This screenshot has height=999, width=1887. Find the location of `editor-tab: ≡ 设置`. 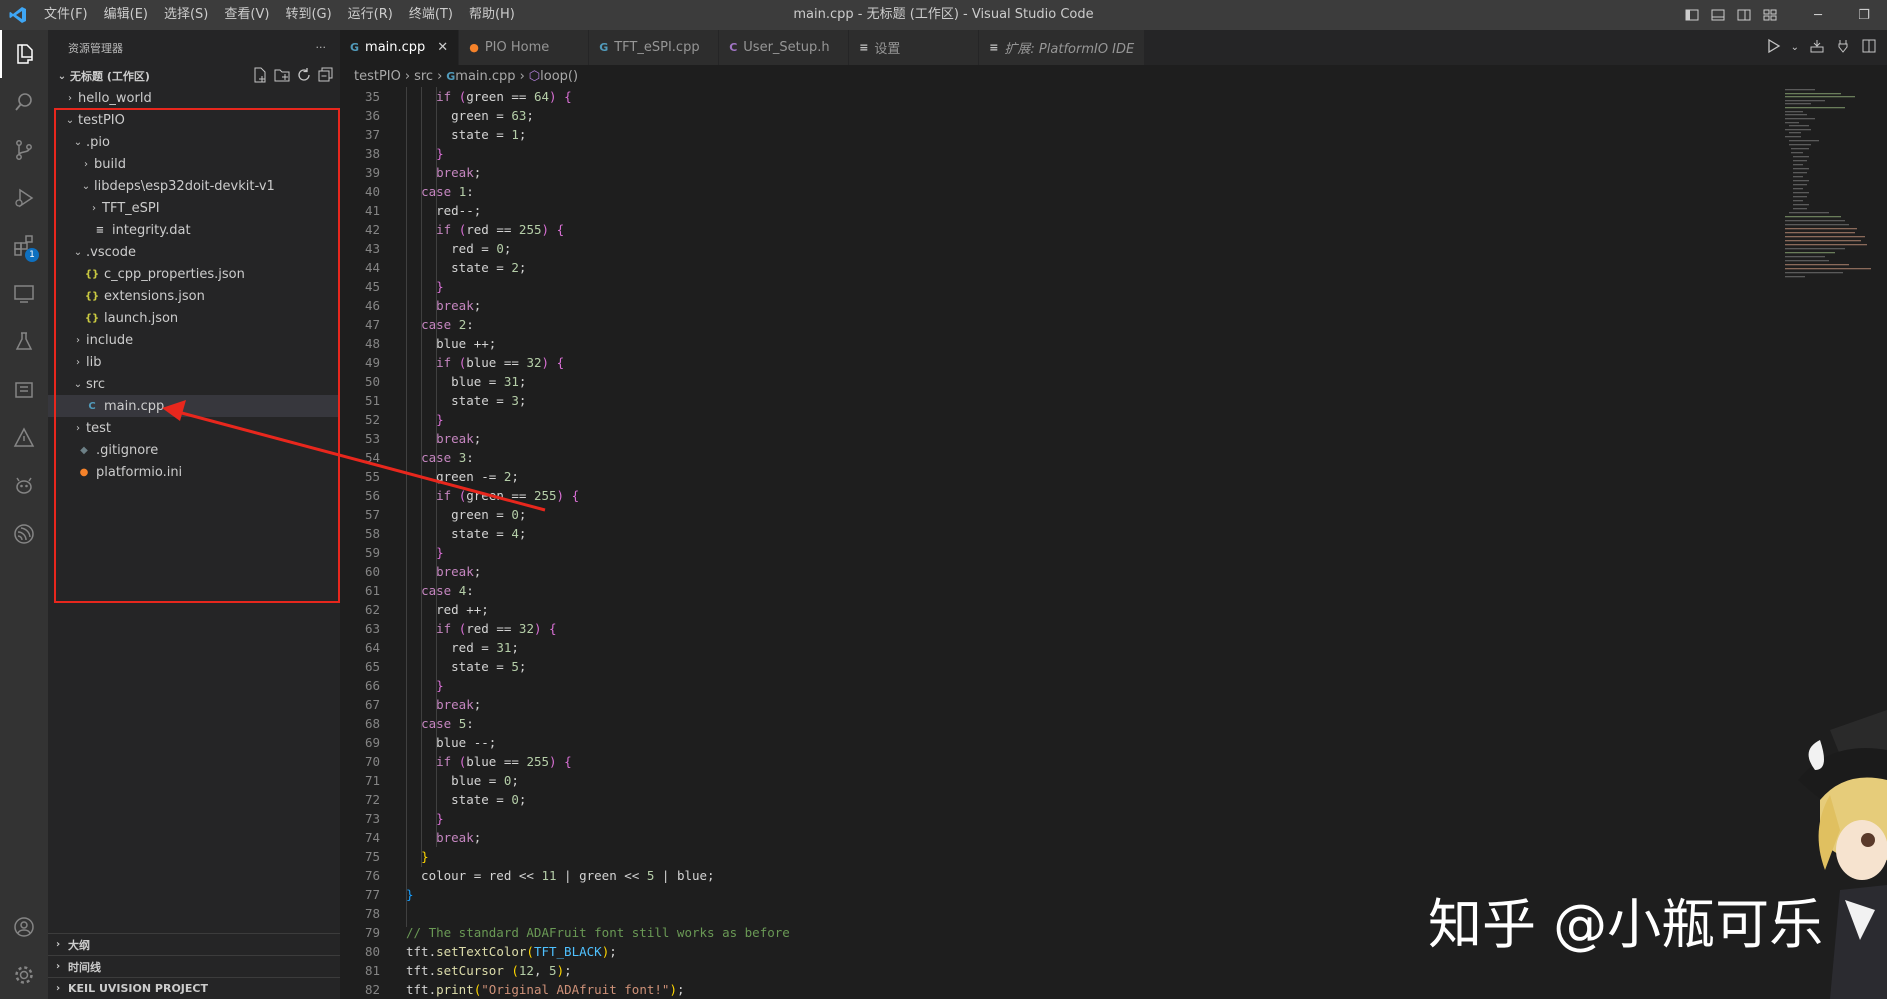

editor-tab: ≡ 设置 is located at coordinates (914, 47).